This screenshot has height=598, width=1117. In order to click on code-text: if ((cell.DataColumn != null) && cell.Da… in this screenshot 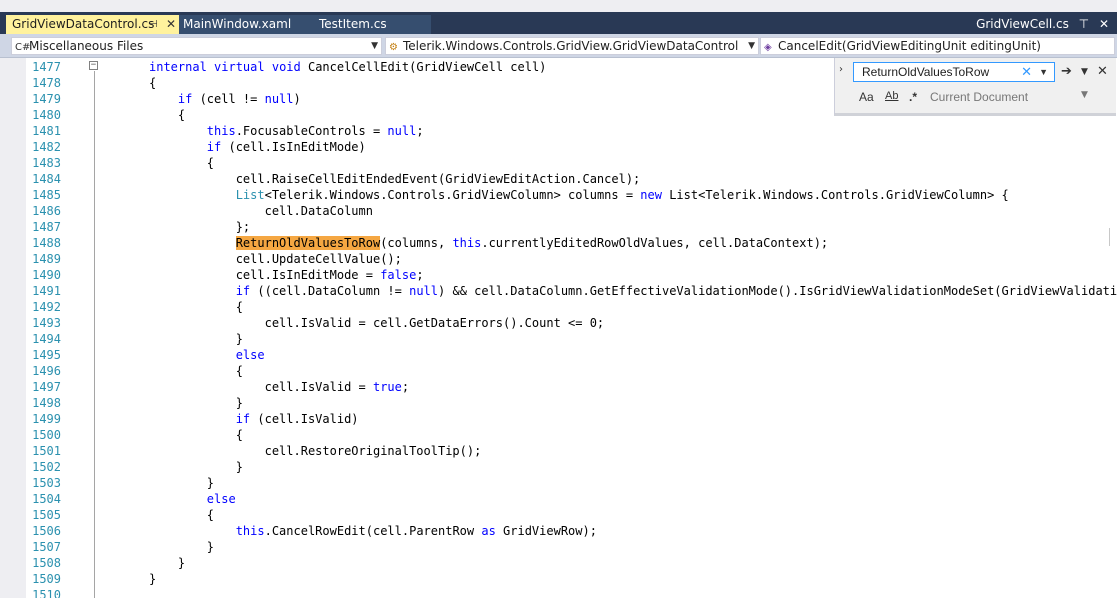, I will do `click(633, 291)`.